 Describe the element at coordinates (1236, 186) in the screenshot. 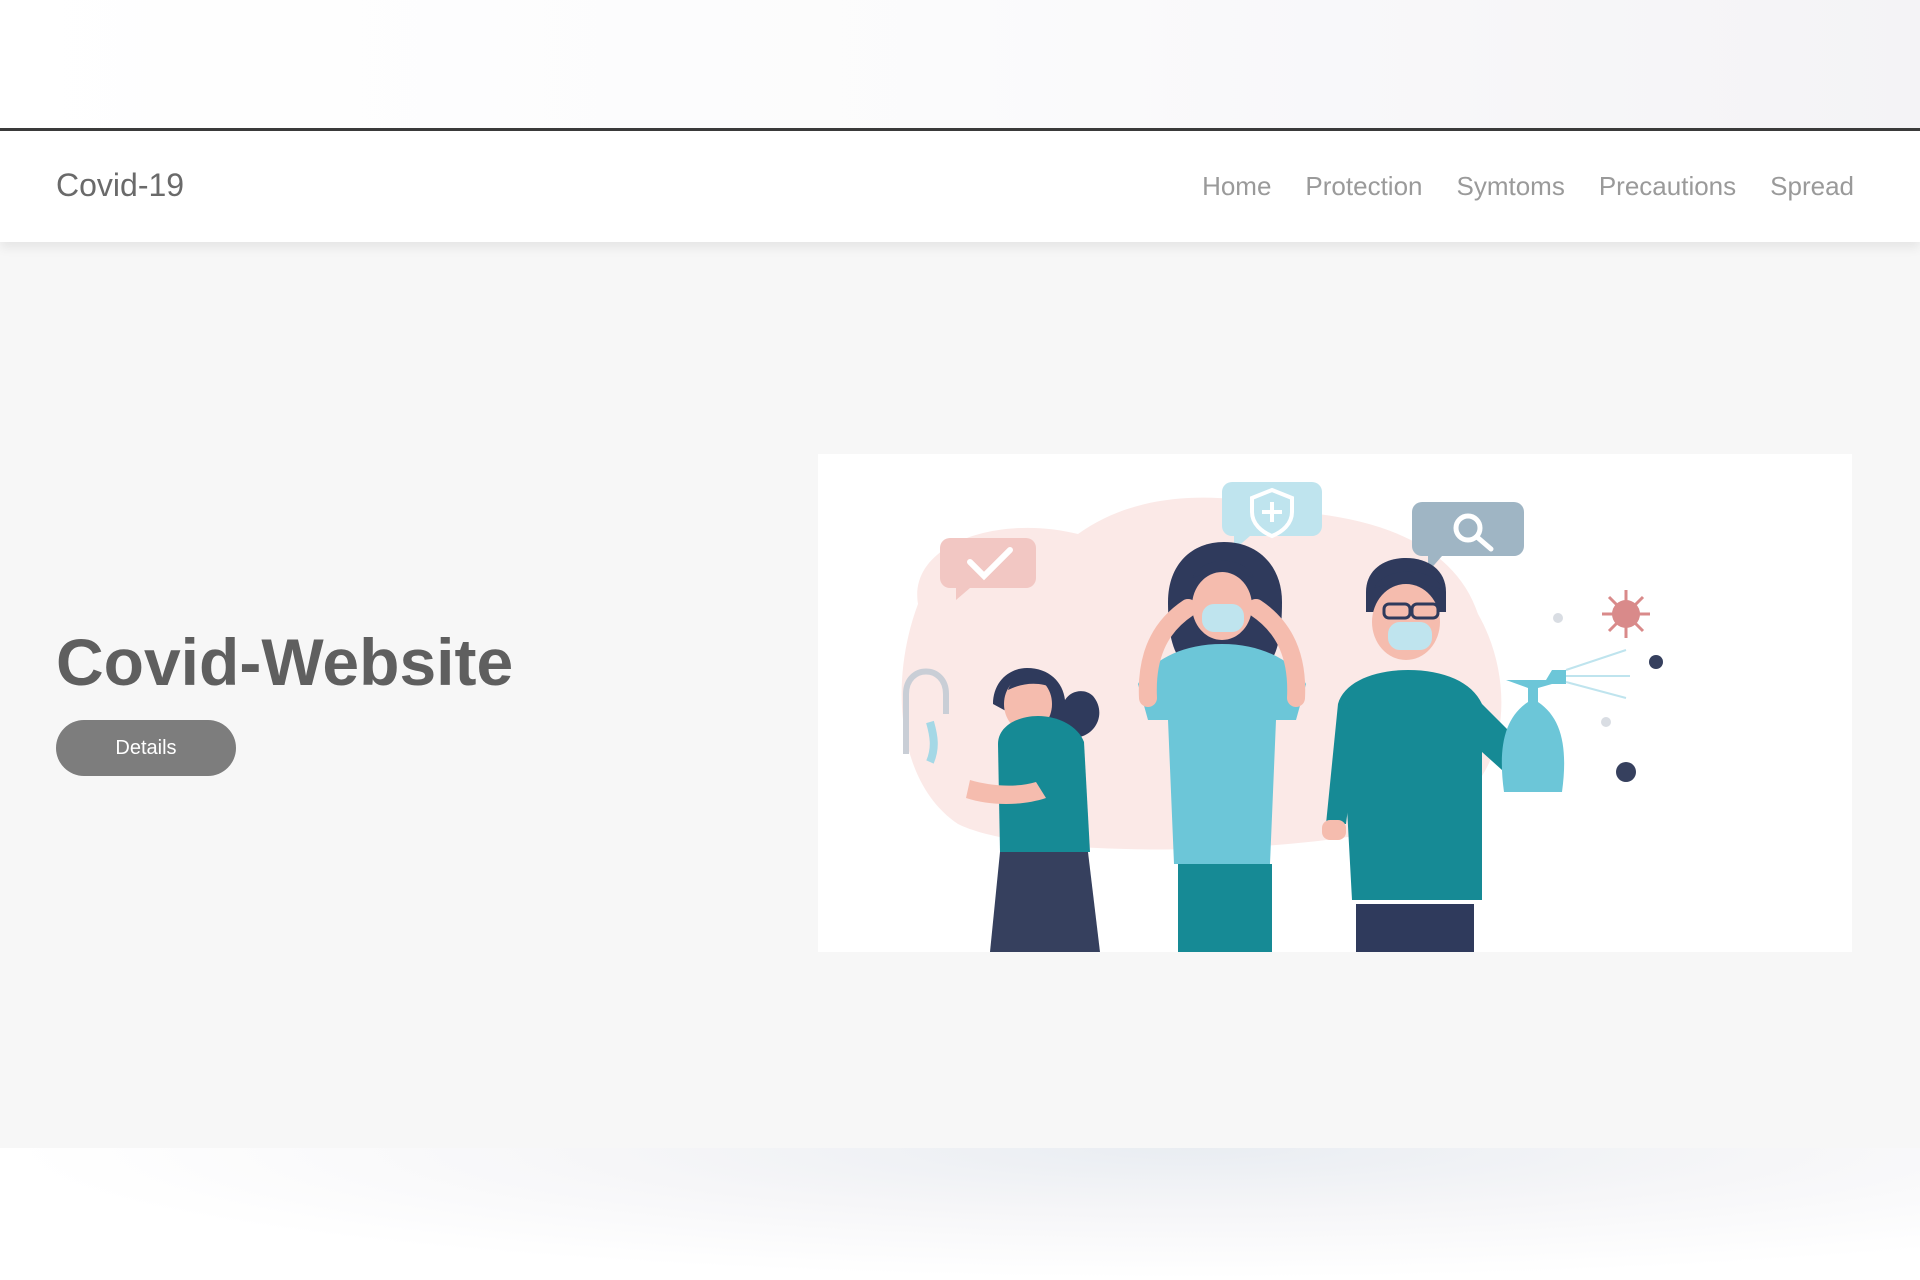

I see `nav-item-home: Home` at that location.